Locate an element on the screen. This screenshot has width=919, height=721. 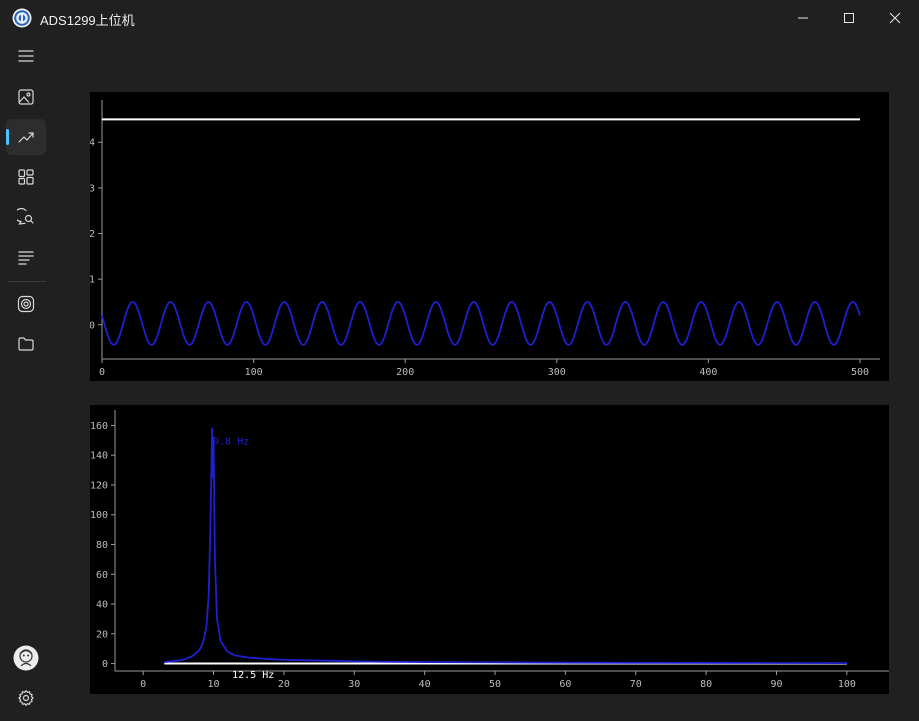
avatar-icon is located at coordinates (26, 658).